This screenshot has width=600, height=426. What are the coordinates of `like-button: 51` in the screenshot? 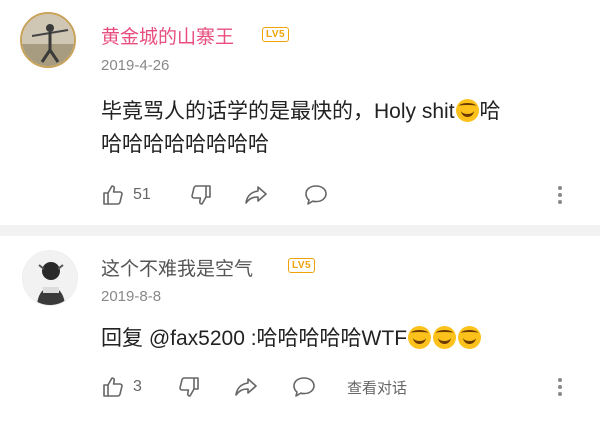 It's located at (126, 195).